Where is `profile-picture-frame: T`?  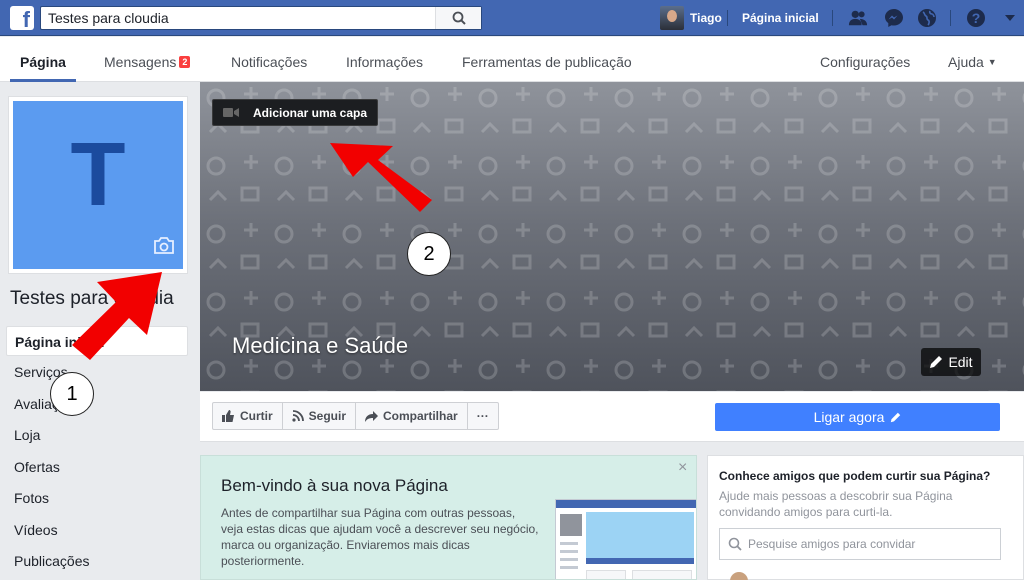 profile-picture-frame: T is located at coordinates (98, 185).